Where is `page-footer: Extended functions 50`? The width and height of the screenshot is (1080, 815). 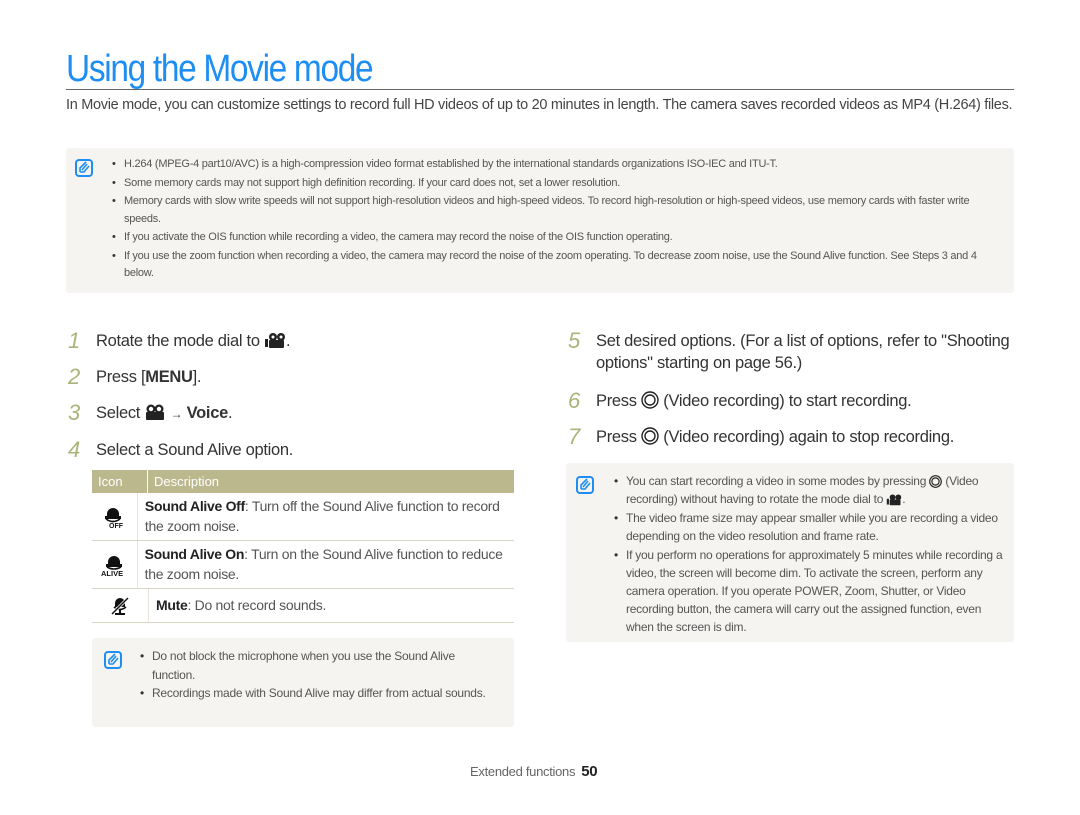 page-footer: Extended functions 50 is located at coordinates (534, 771).